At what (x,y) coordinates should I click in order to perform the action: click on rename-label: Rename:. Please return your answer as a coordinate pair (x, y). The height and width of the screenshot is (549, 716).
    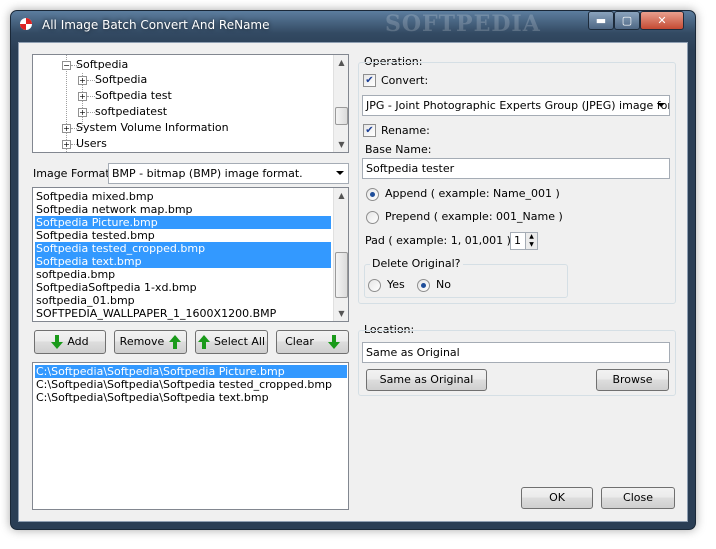
    Looking at the image, I should click on (405, 130).